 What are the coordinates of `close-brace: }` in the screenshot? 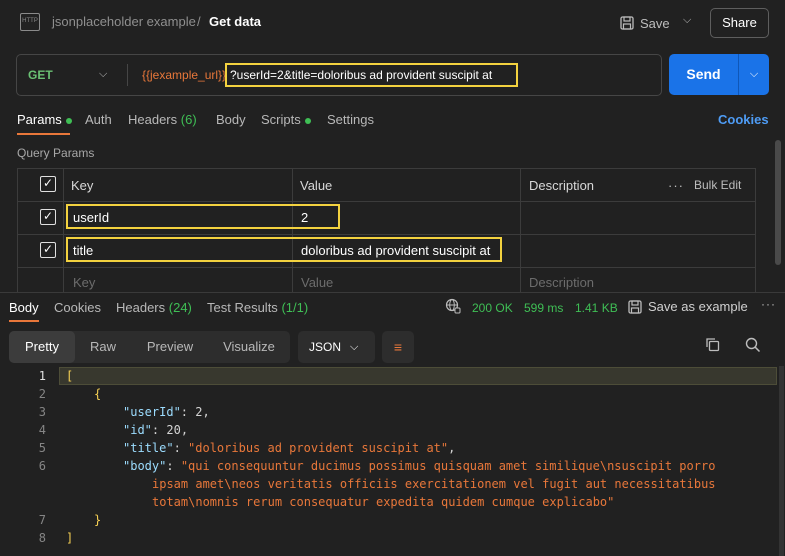 It's located at (98, 520).